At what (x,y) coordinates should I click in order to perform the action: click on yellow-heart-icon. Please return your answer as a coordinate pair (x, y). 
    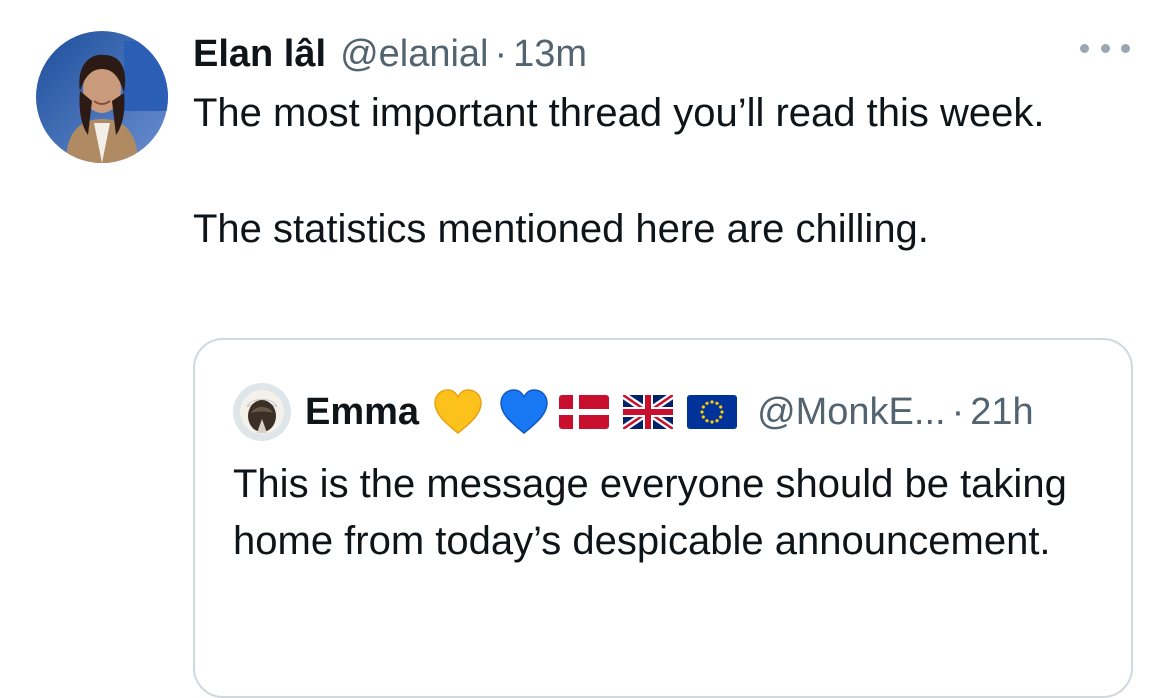
    Looking at the image, I should click on (458, 411).